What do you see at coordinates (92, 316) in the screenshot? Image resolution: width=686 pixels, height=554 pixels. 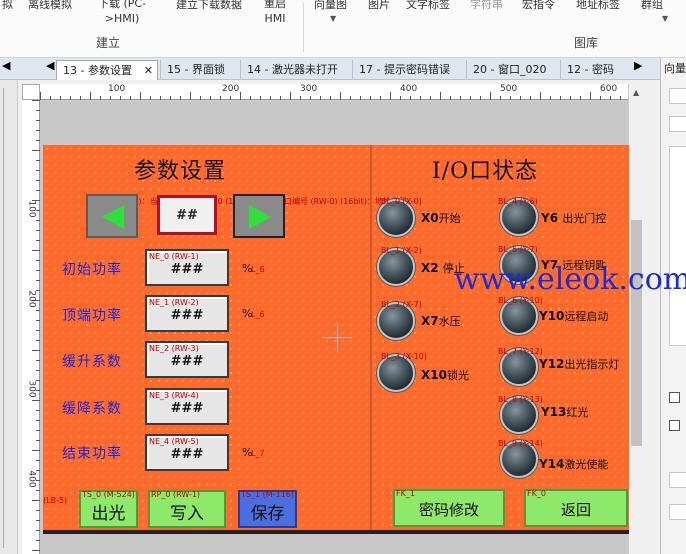 I see `param-label-top-power: 顶端功率` at bounding box center [92, 316].